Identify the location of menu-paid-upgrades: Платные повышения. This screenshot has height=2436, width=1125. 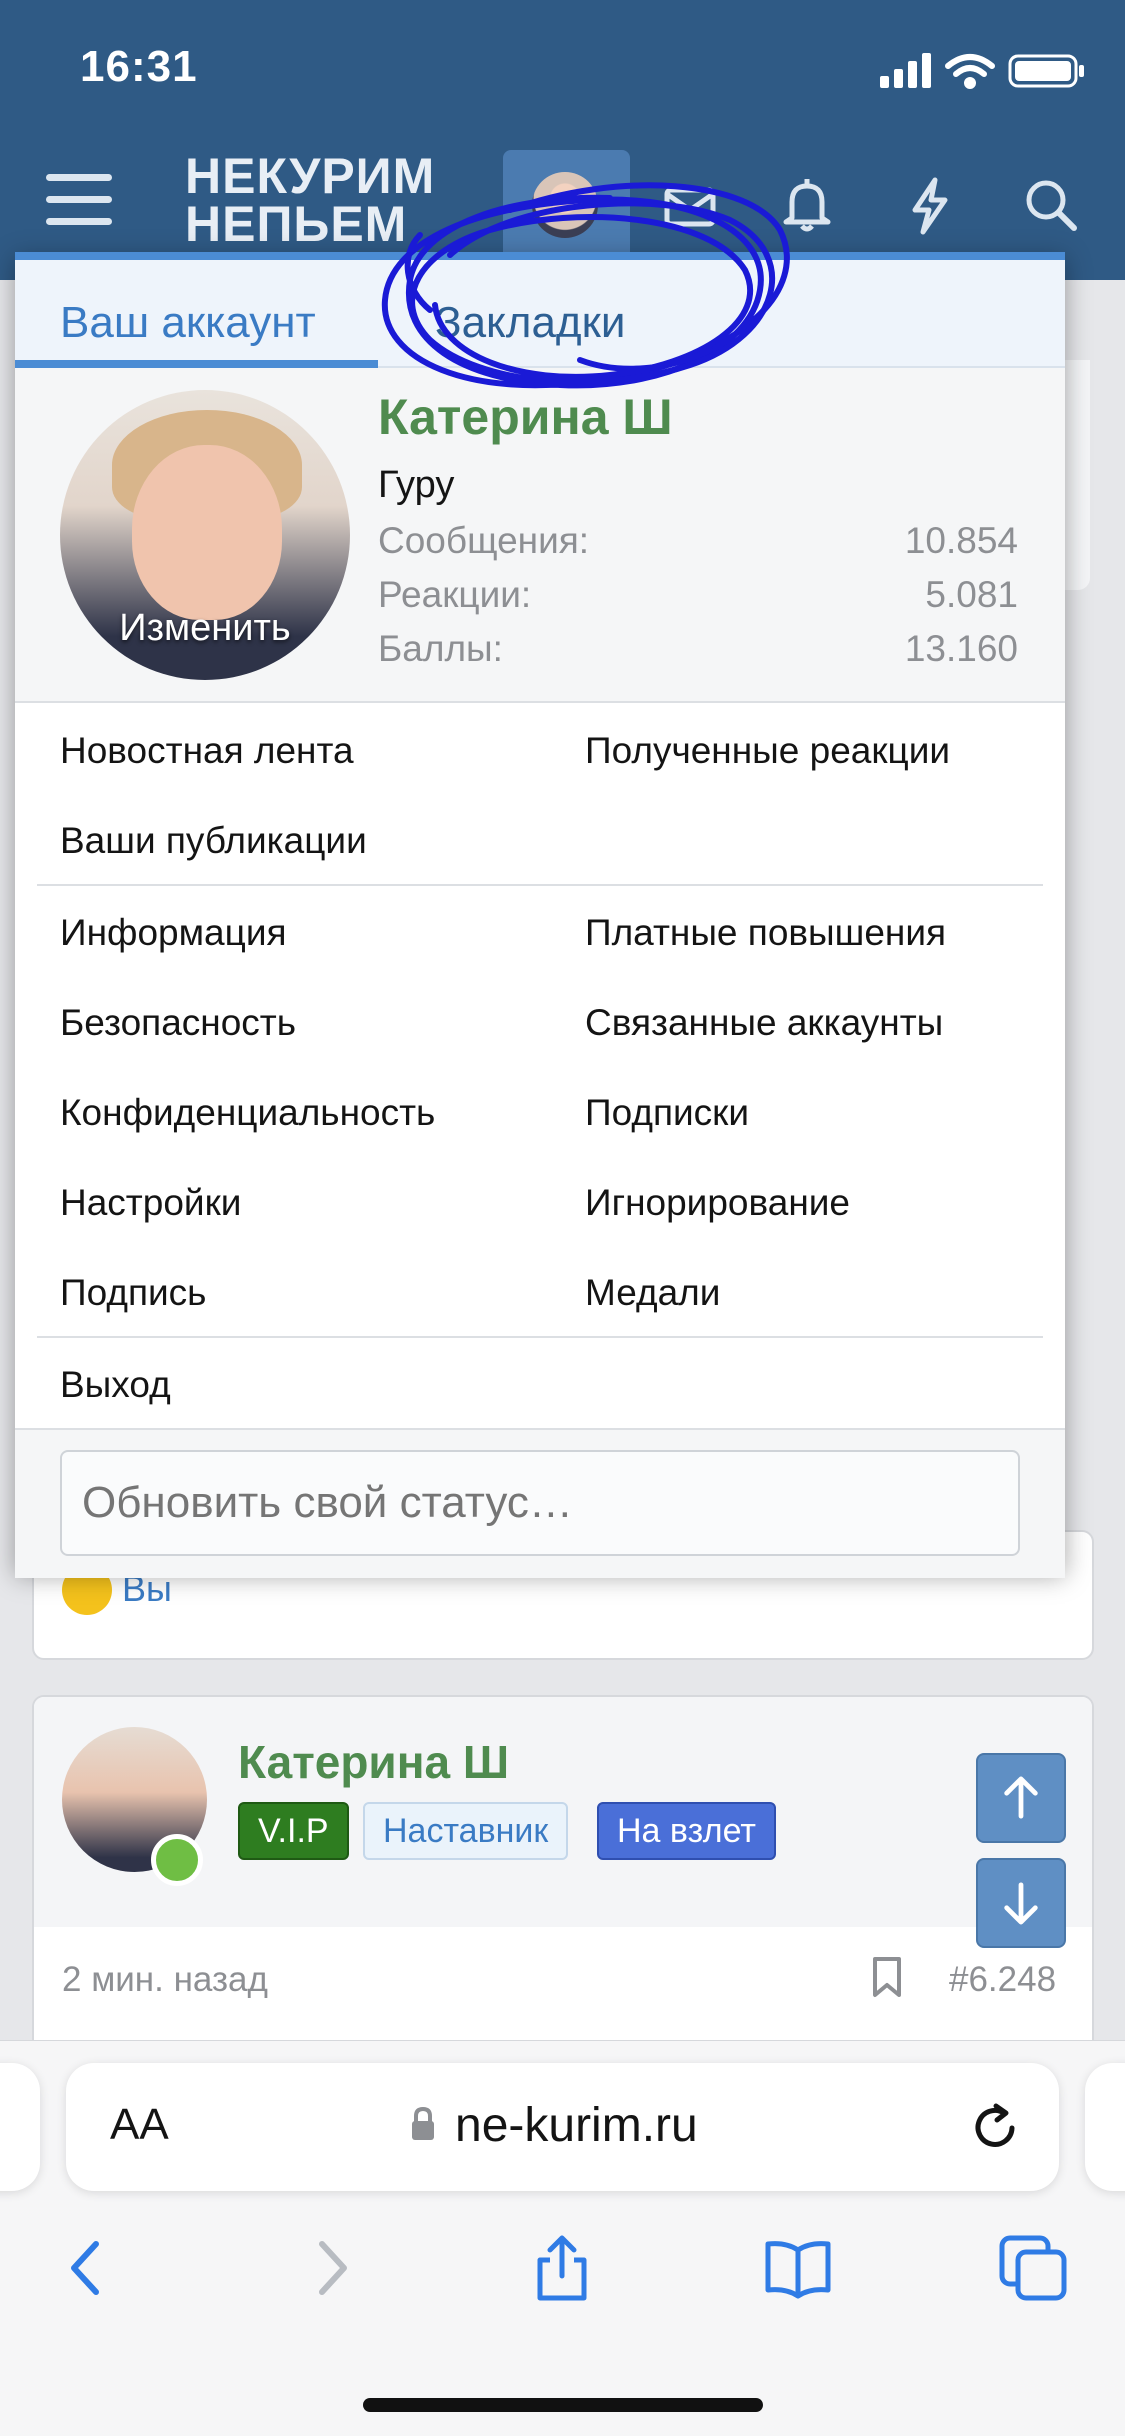
(765, 933).